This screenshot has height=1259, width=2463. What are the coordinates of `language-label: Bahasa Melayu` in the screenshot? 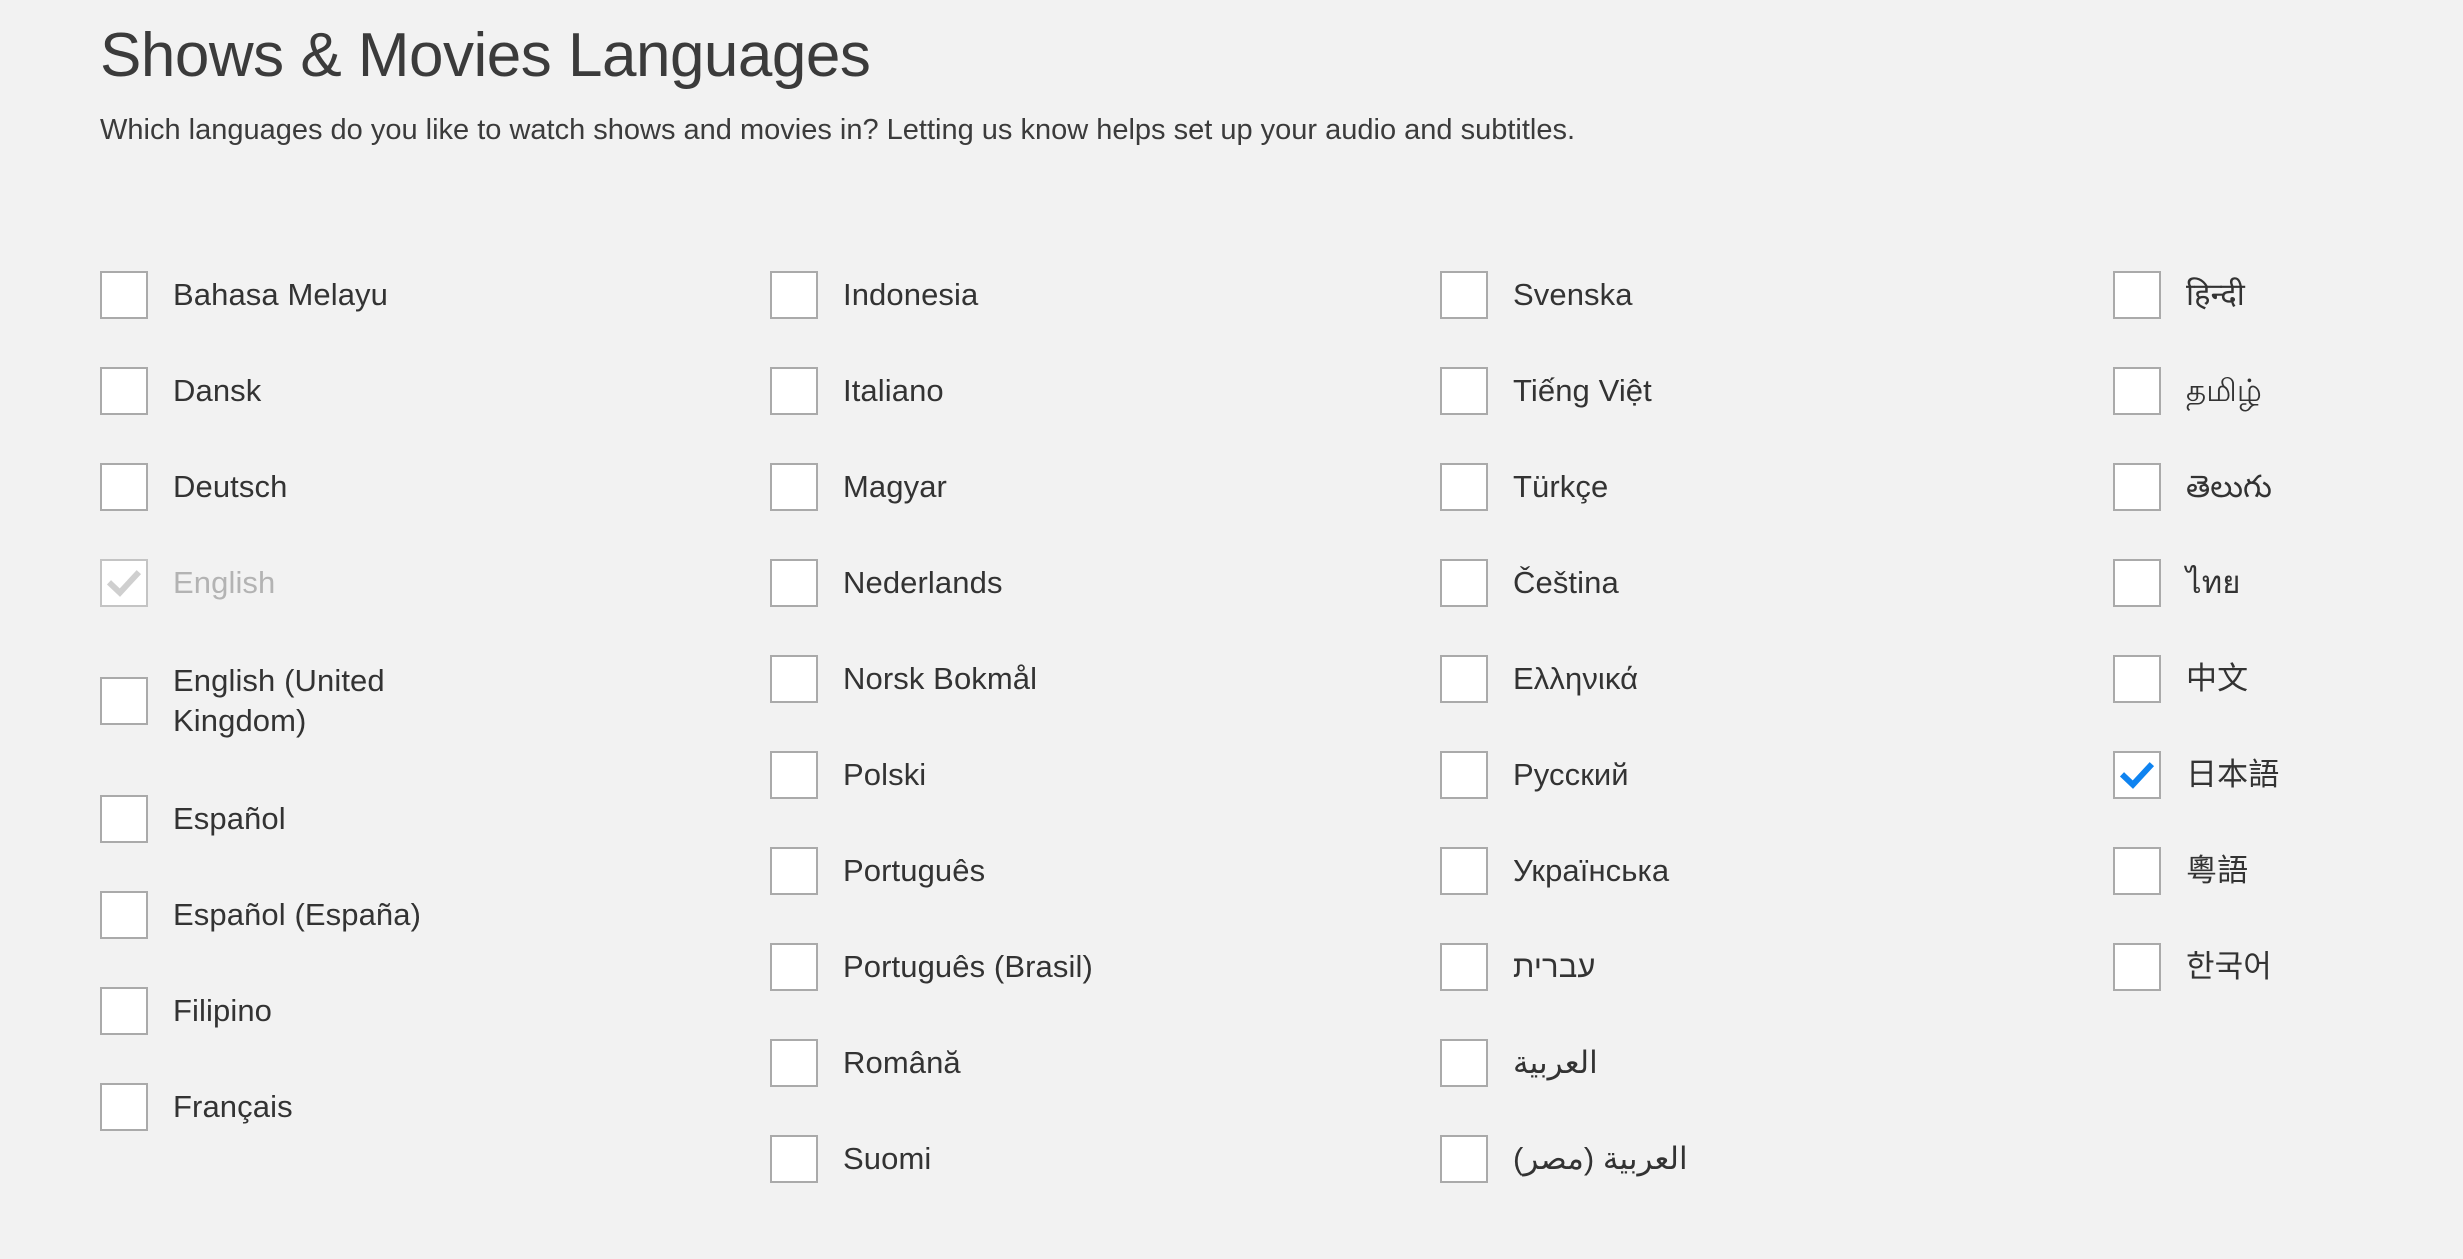 It's located at (280, 295).